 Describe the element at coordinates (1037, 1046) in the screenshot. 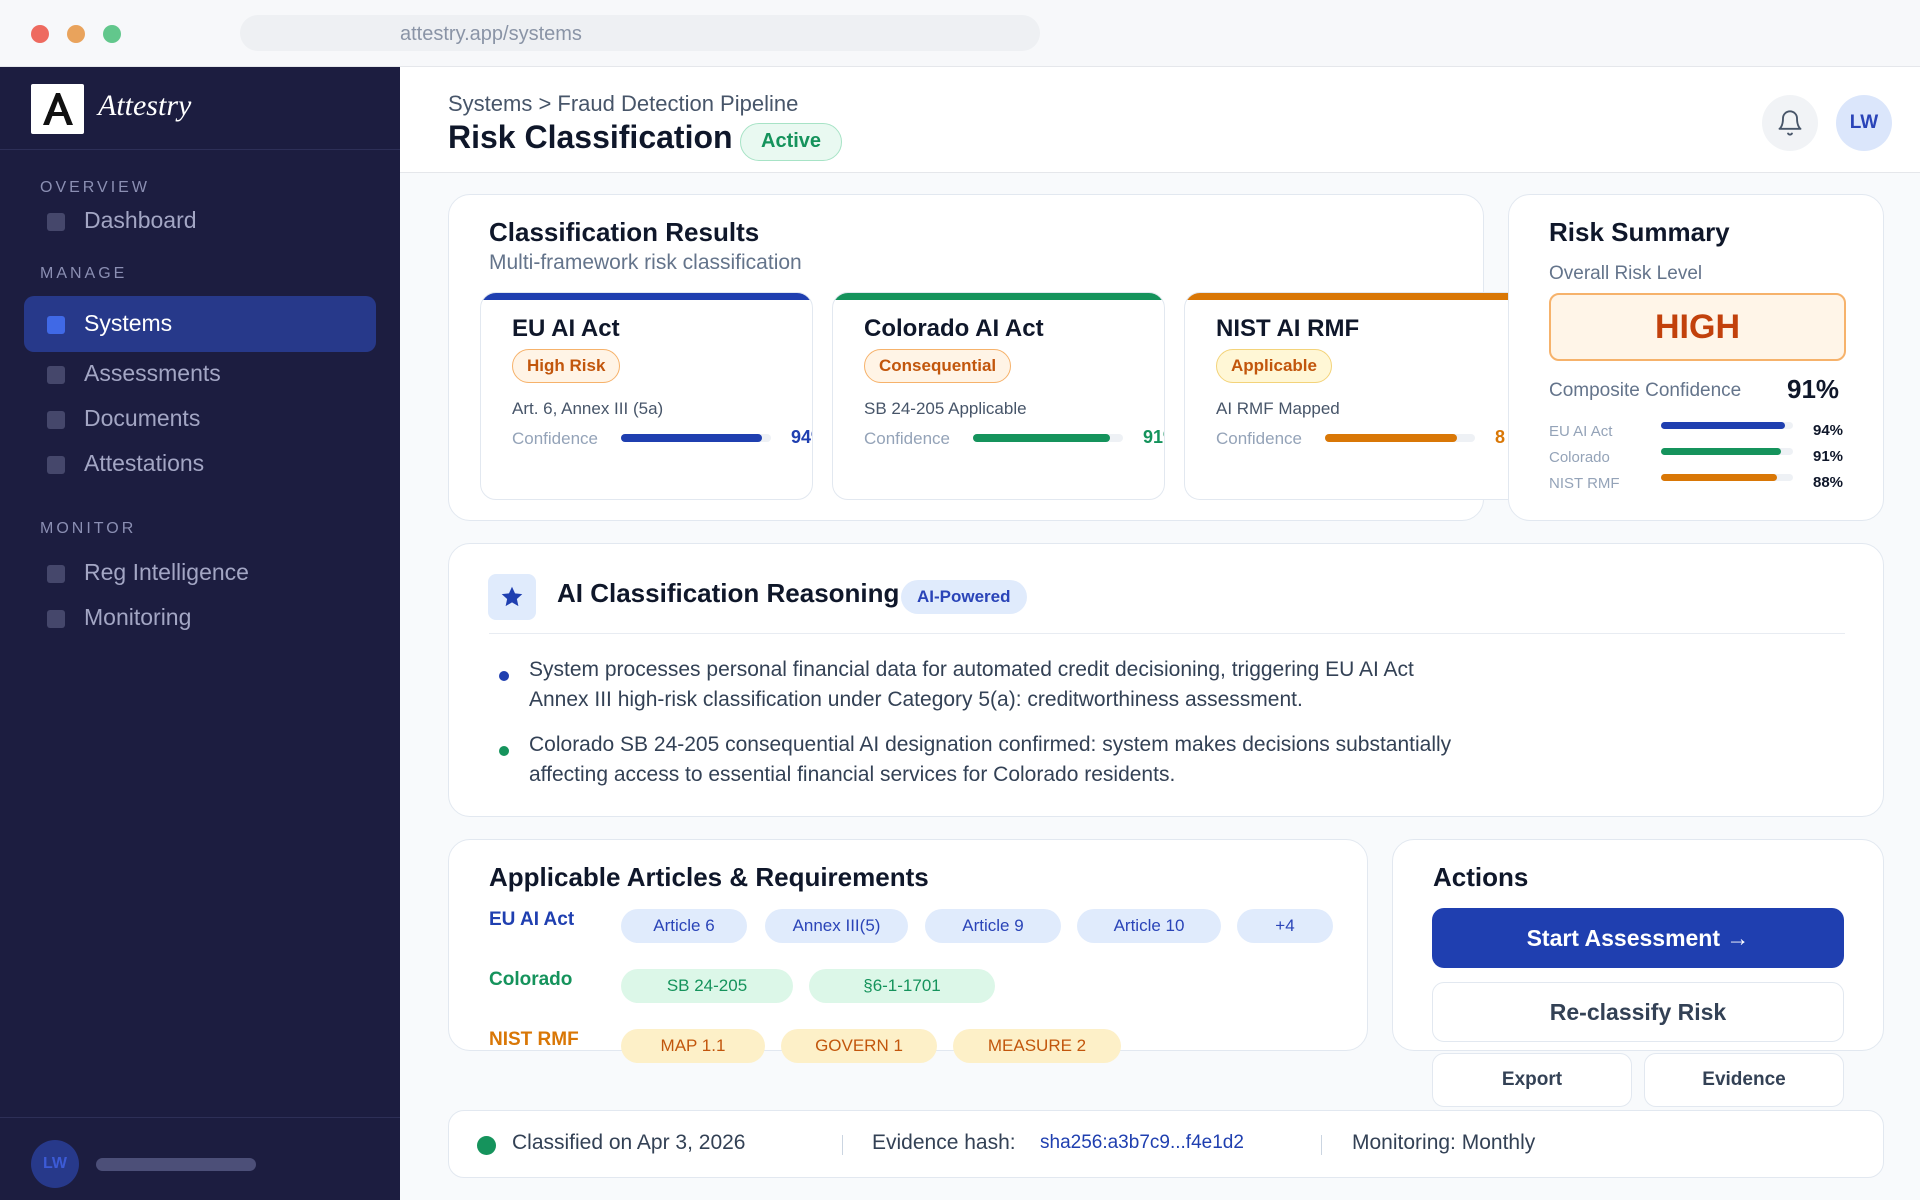

I see `article-chip: MEASURE 2` at that location.